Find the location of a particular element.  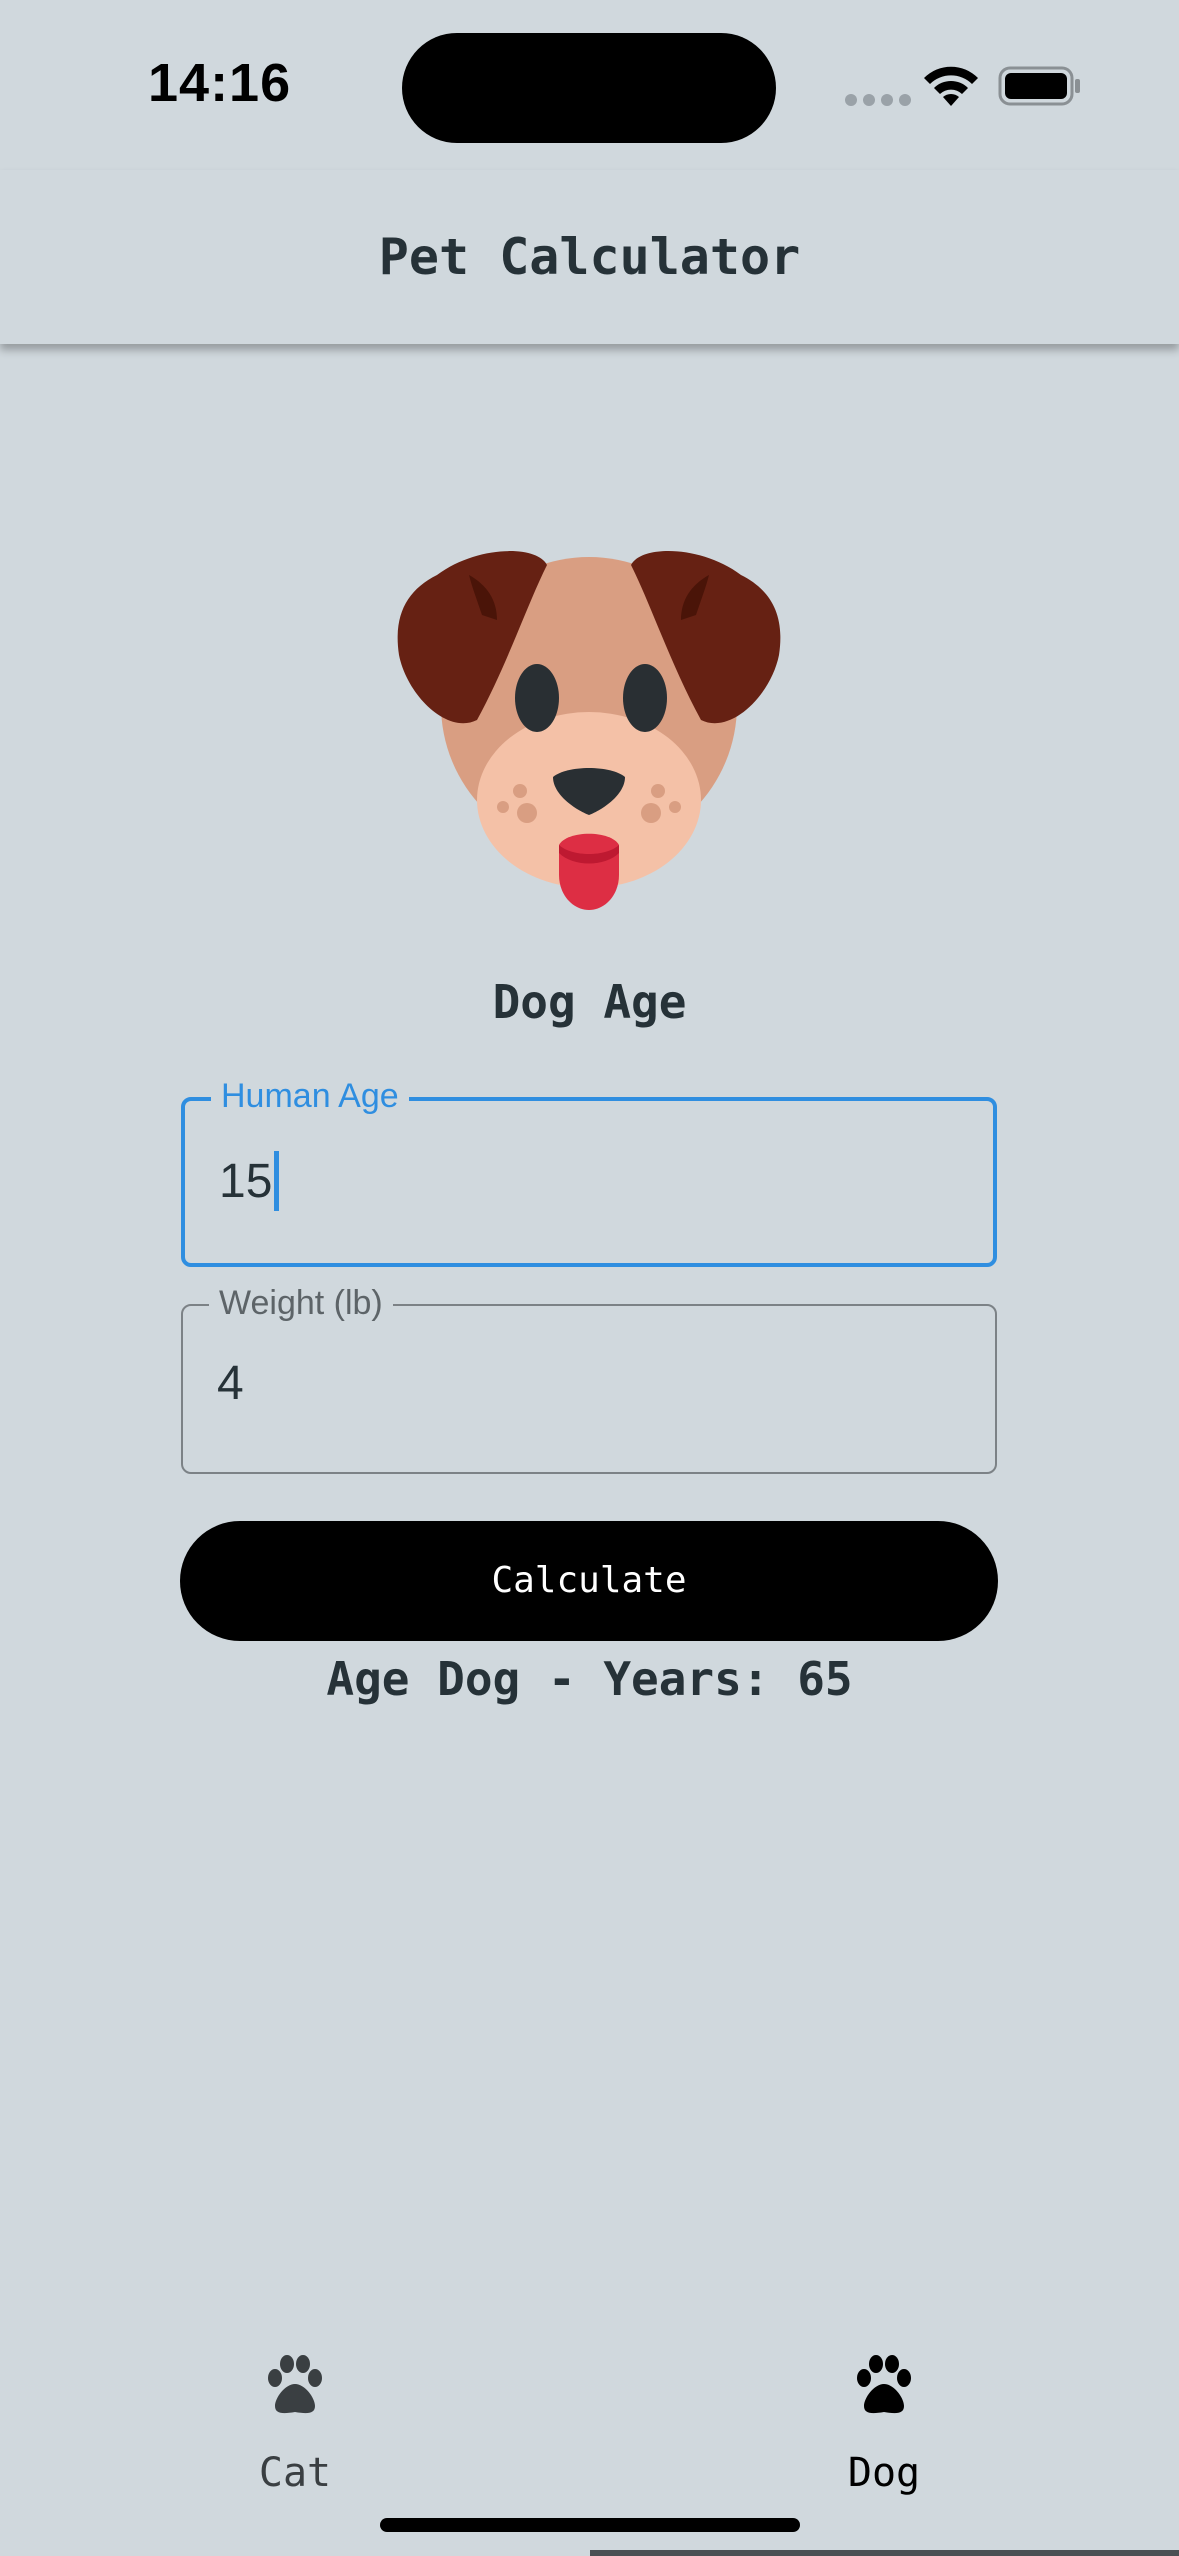

status-bar: 14:16 is located at coordinates (589, 85).